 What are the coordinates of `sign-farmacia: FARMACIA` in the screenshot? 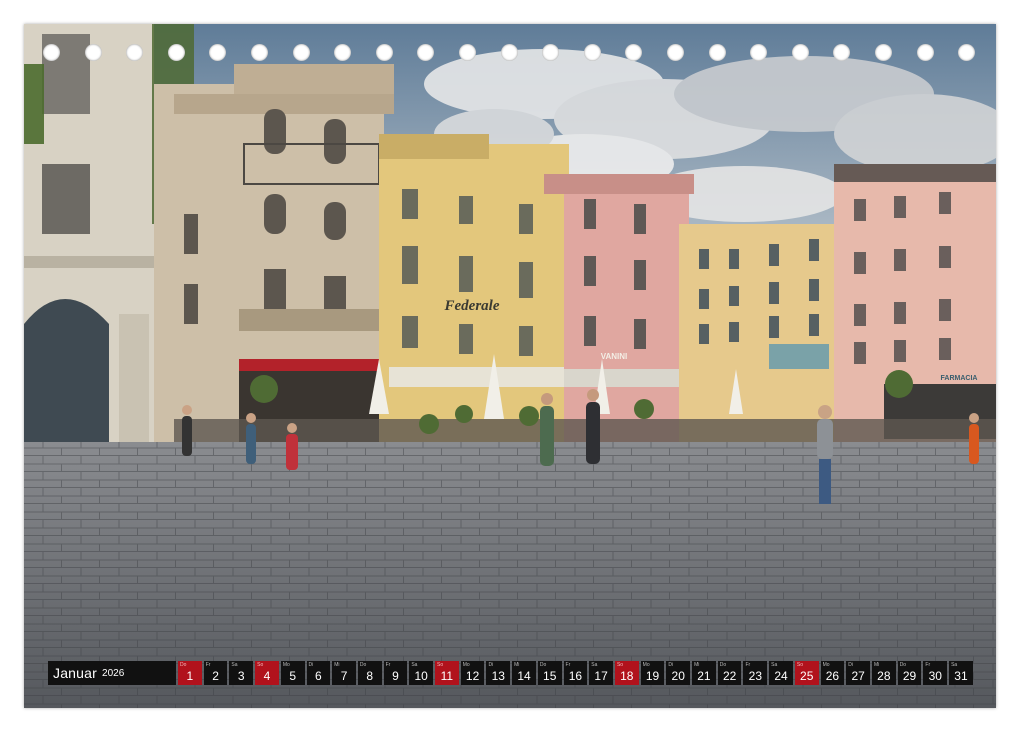 It's located at (959, 378).